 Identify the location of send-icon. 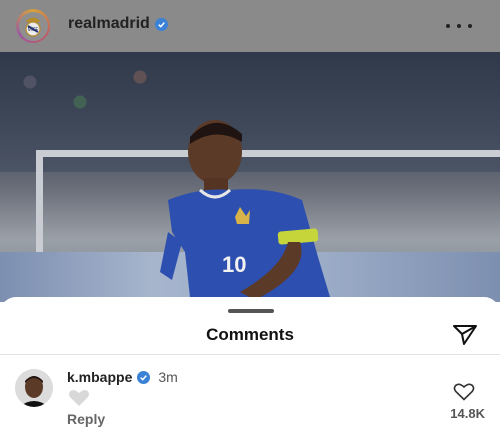
(465, 335).